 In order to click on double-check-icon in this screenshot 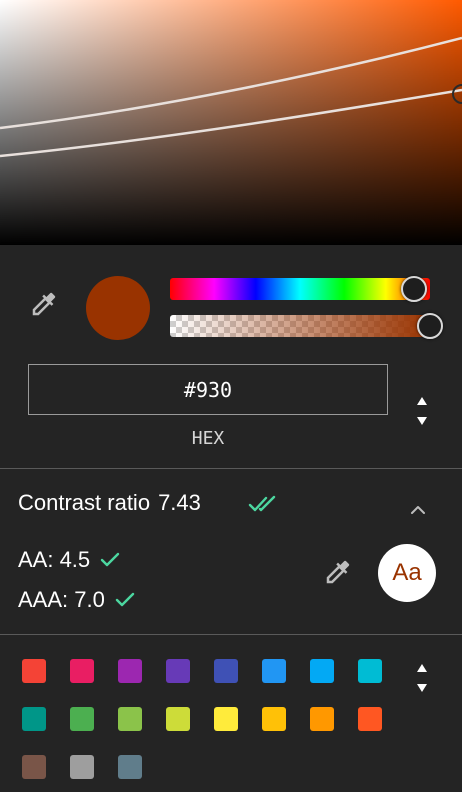, I will do `click(263, 506)`.